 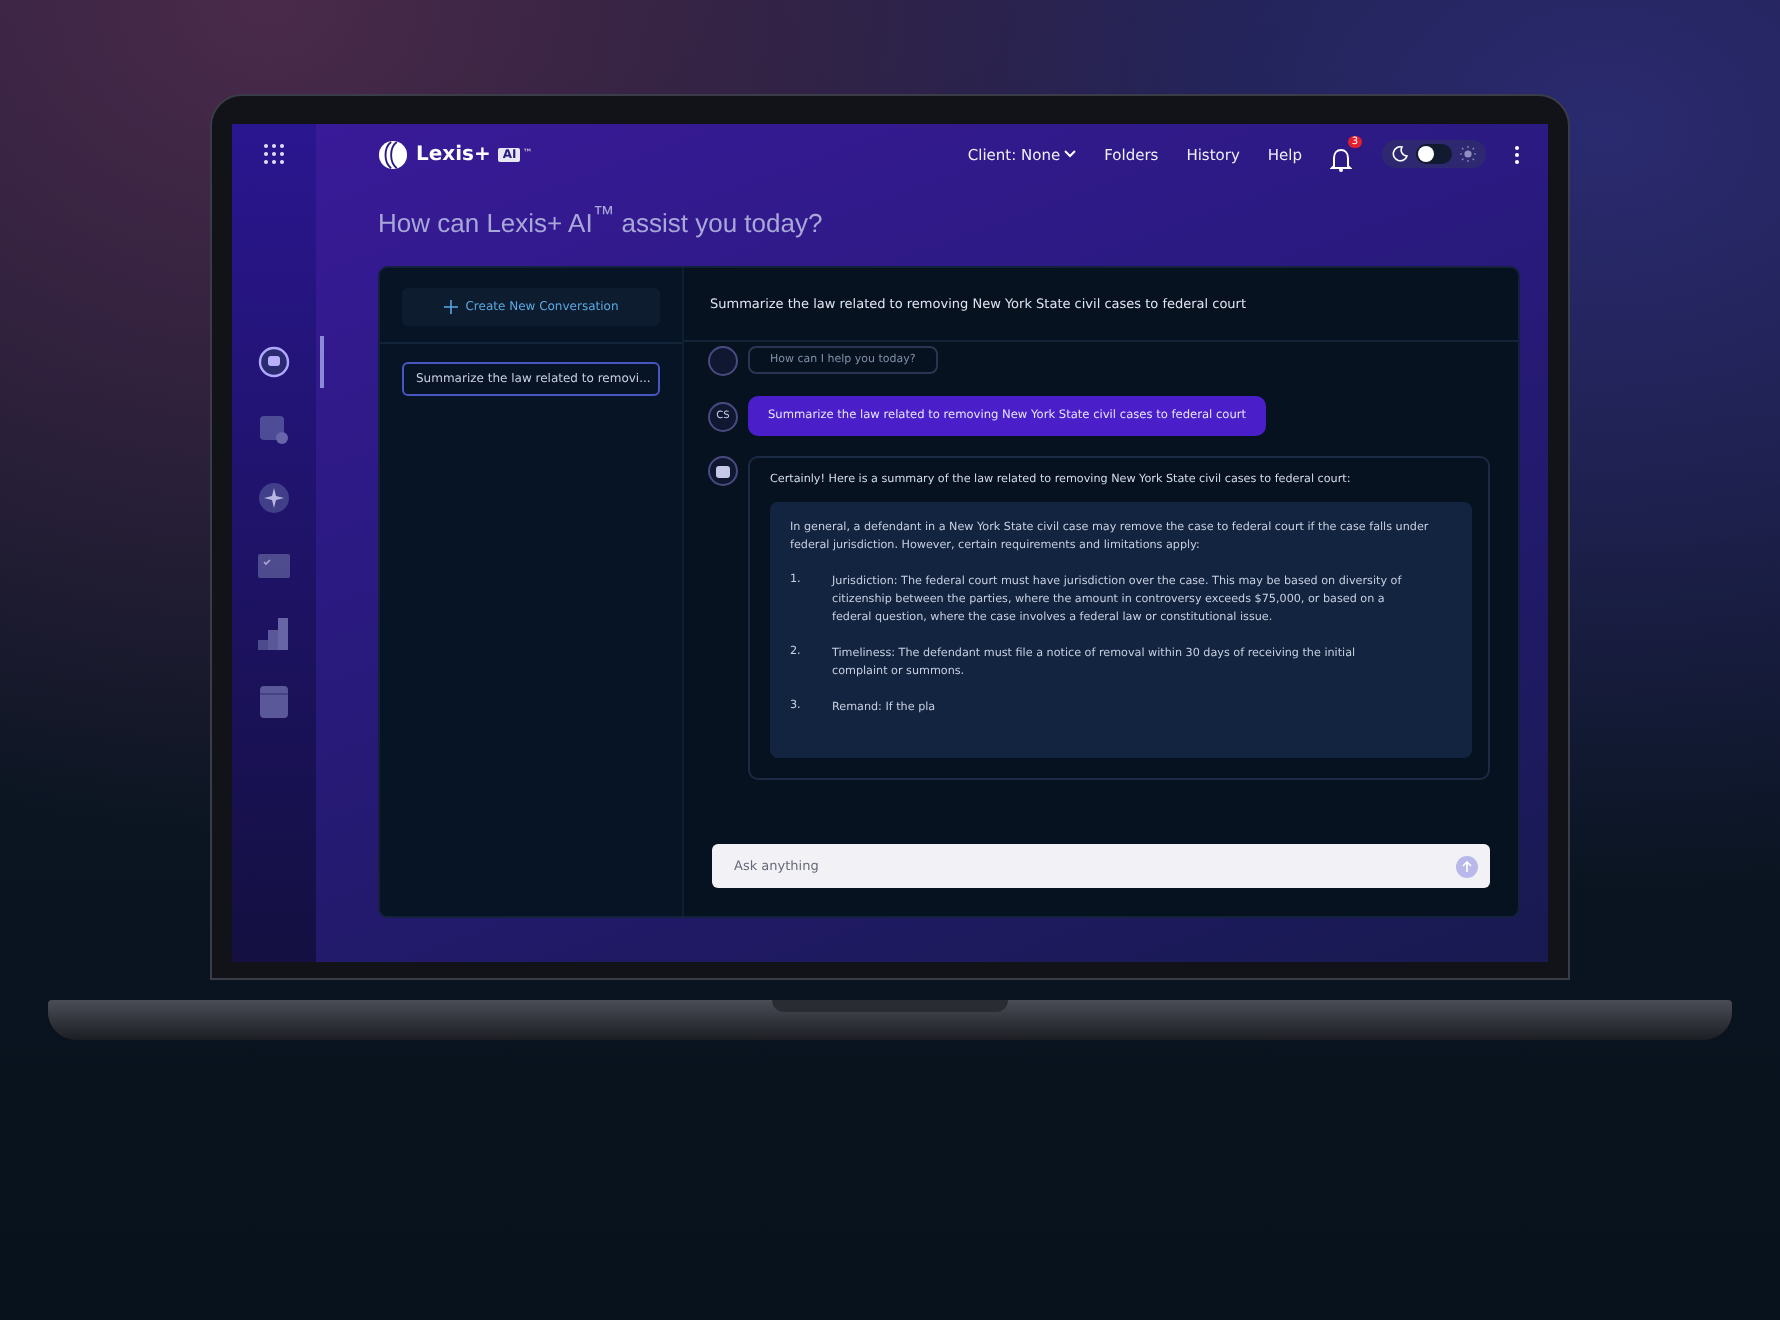 I want to click on folder-icon, so click(x=274, y=566).